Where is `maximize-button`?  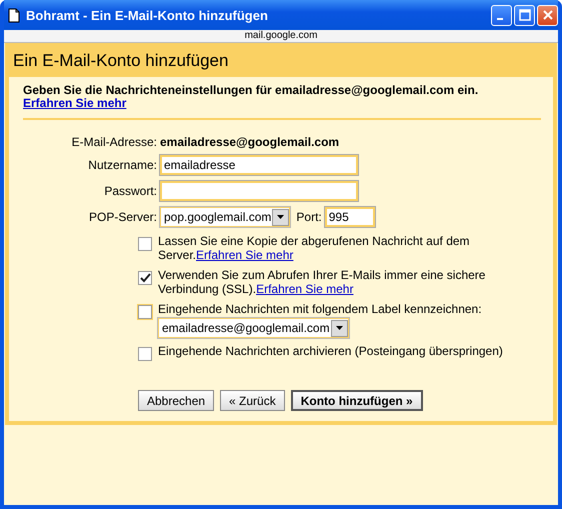
maximize-button is located at coordinates (524, 15).